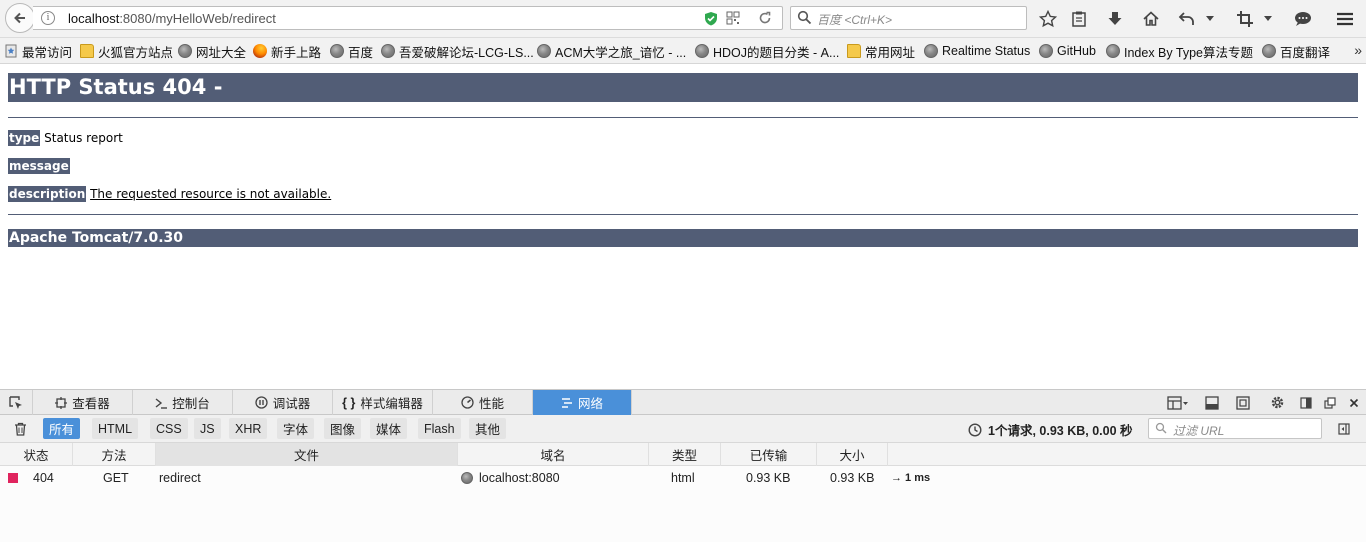 Image resolution: width=1366 pixels, height=542 pixels. I want to click on element-picker-button, so click(16, 402).